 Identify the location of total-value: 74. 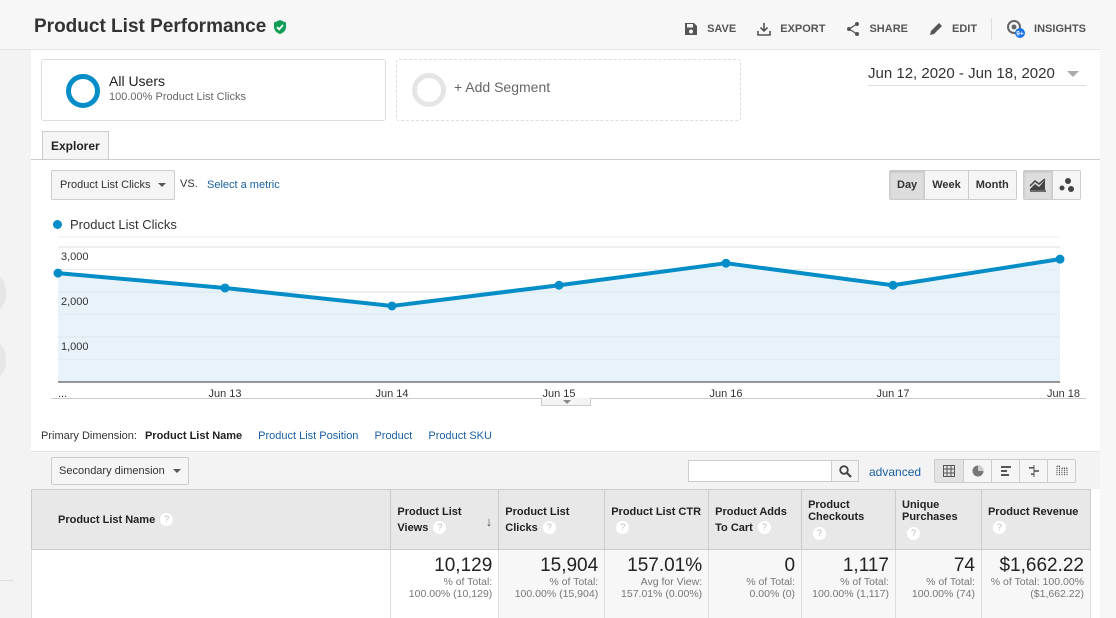
(964, 565).